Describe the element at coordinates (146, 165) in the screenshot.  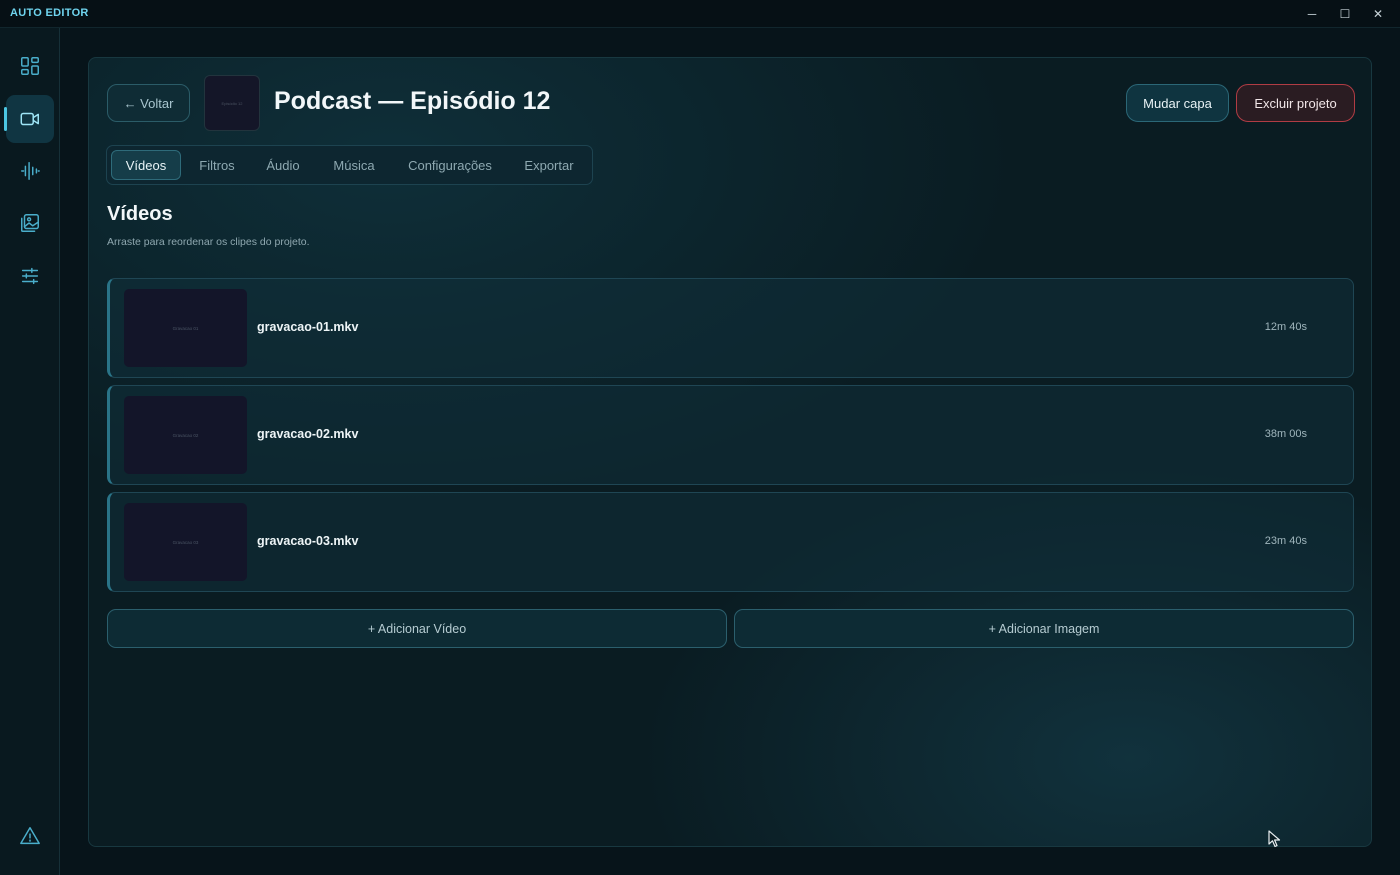
I see `tab-videos: Vídeos` at that location.